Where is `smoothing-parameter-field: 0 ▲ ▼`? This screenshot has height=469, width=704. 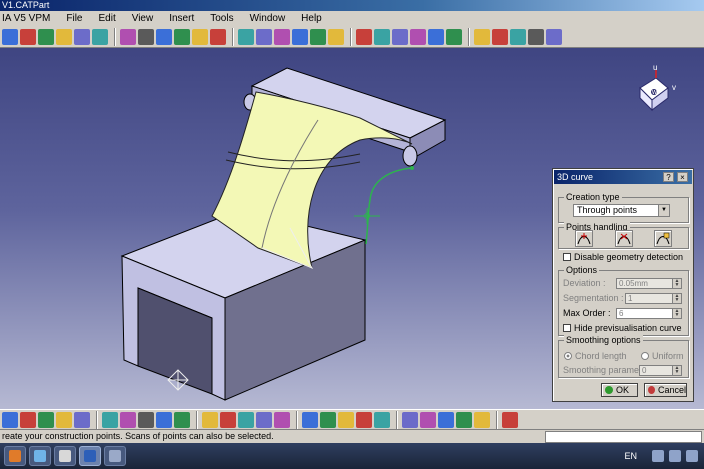
smoothing-parameter-field: 0 ▲ ▼ is located at coordinates (660, 370).